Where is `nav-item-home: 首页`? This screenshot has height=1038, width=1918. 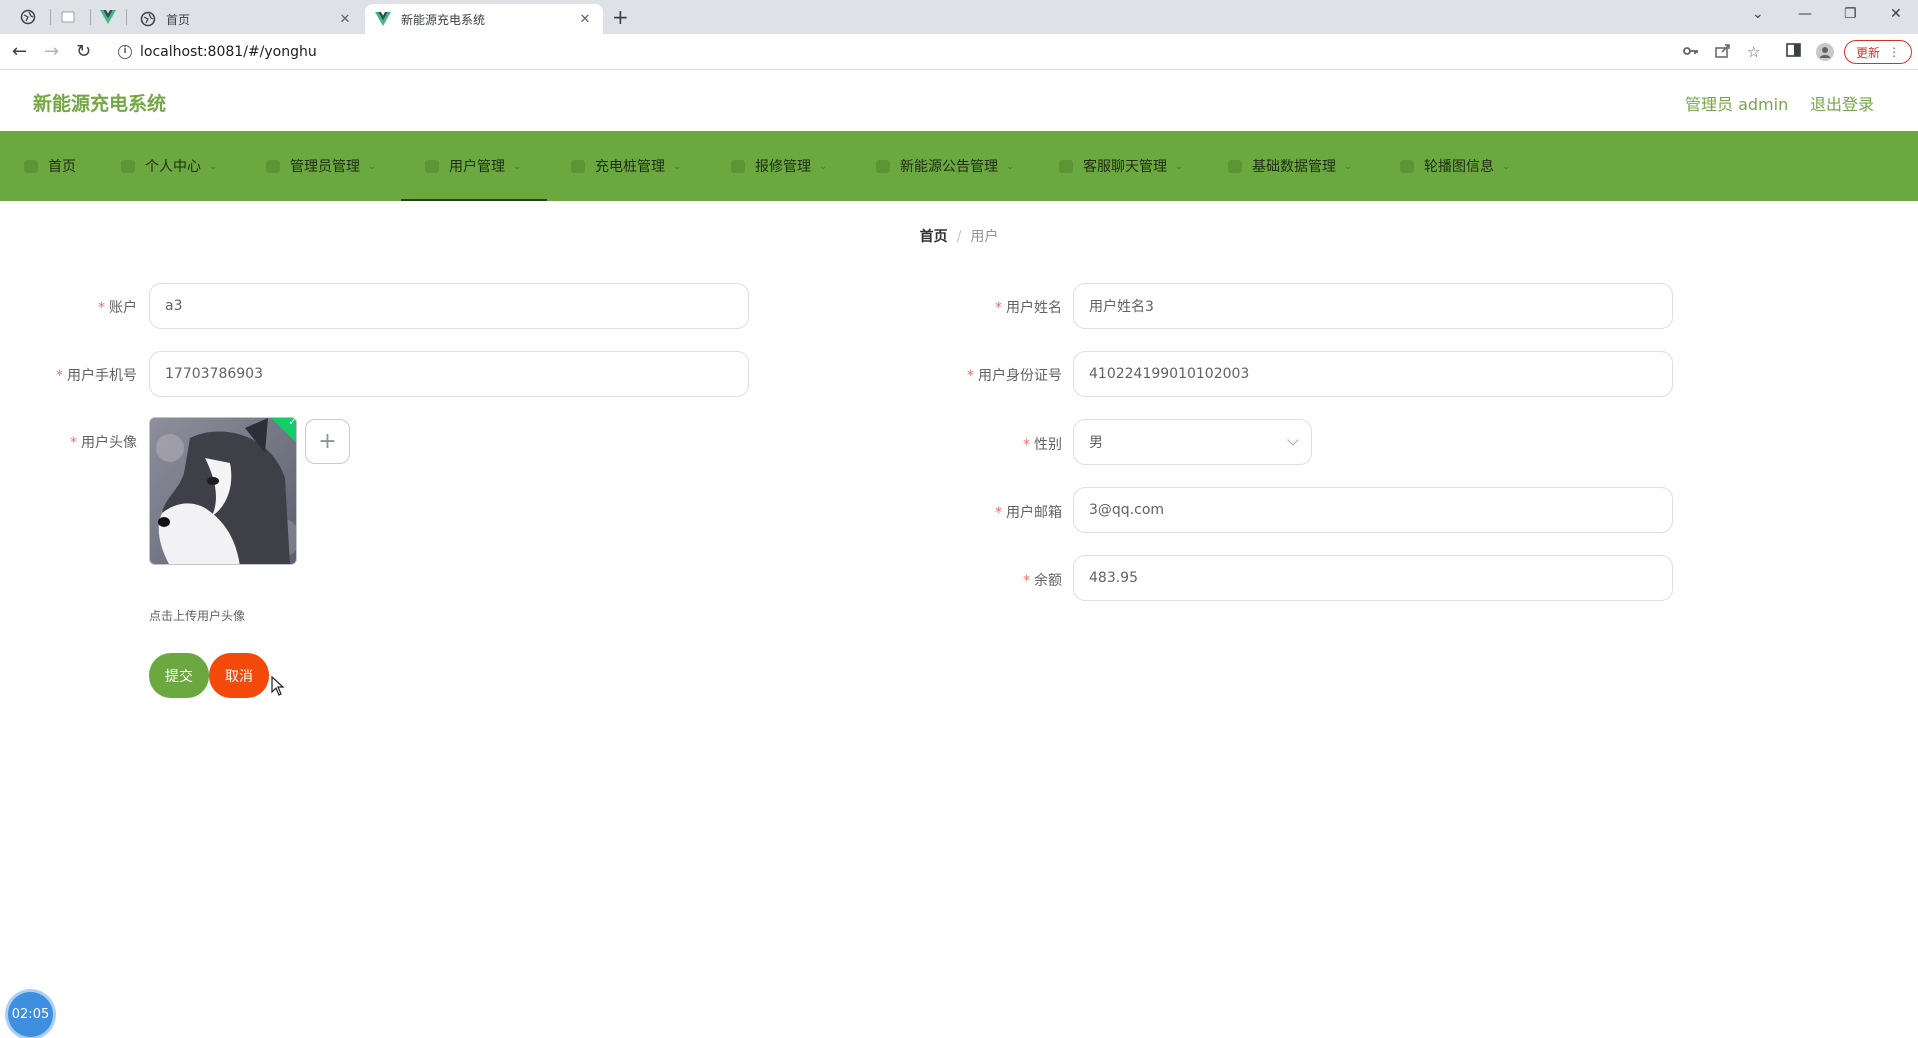
nav-item-home: 首页 is located at coordinates (49, 166).